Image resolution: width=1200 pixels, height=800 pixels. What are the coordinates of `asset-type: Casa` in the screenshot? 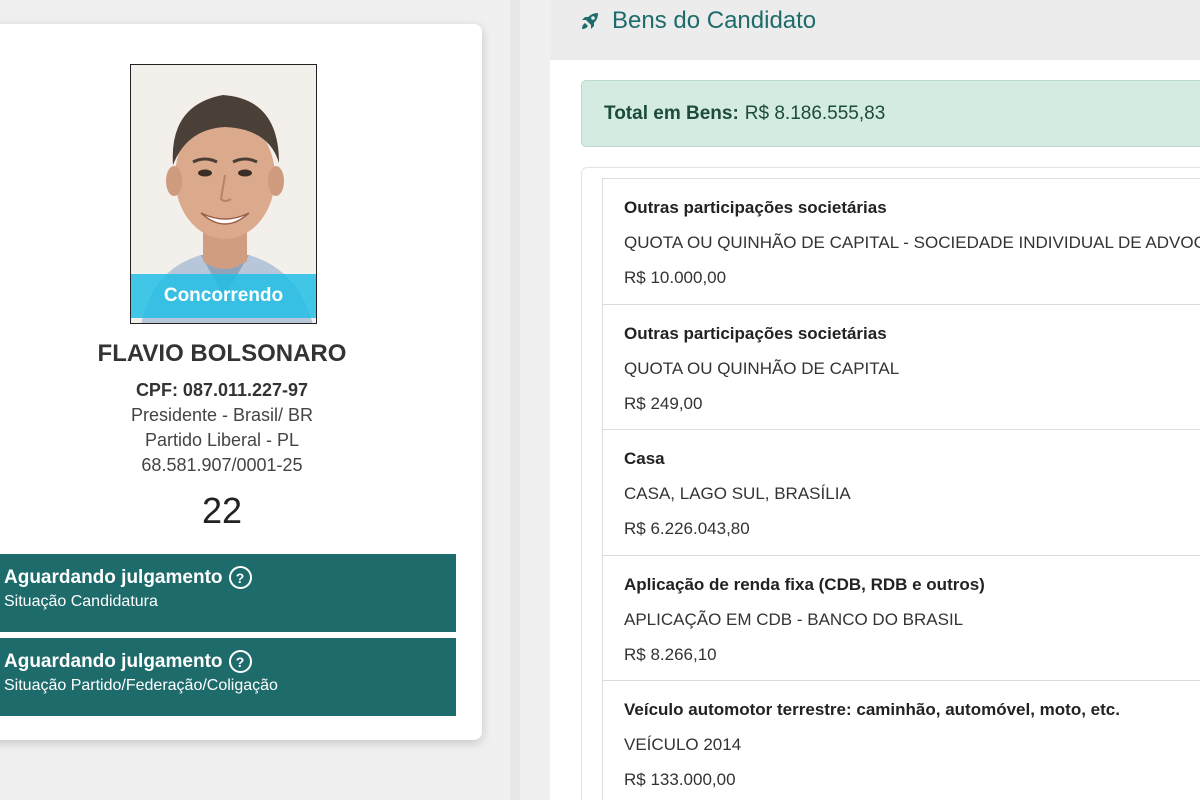 It's located at (644, 458).